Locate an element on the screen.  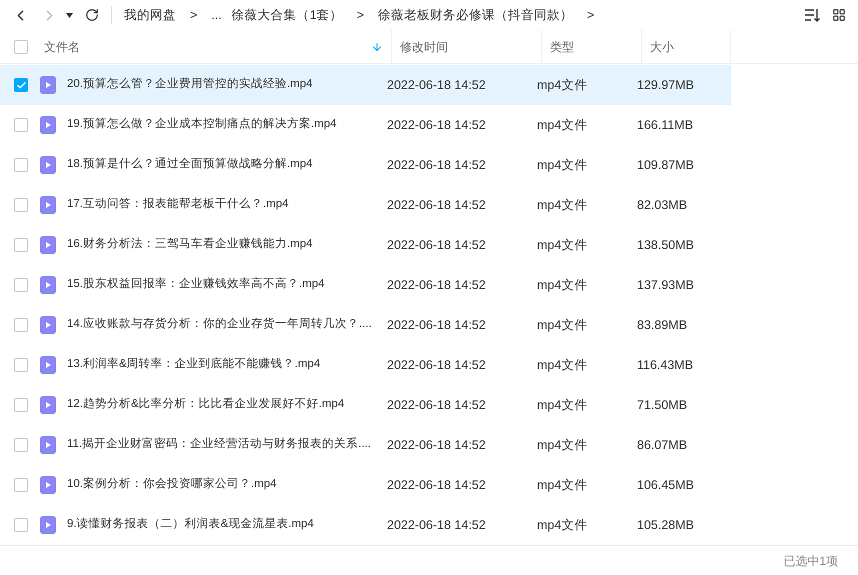
file-name: 16.财务分析法：三驾马车看企业赚钱能力.mp4 is located at coordinates (190, 244).